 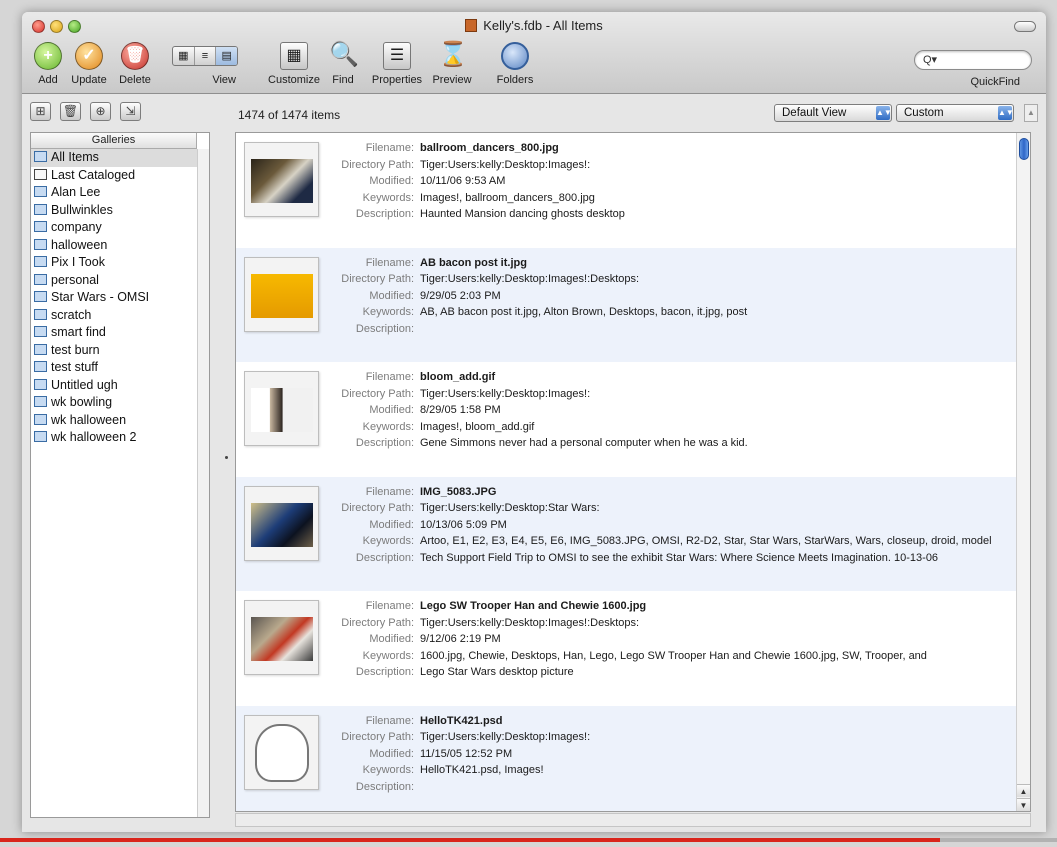 I want to click on field-value-directory: Tiger:Users:kelly:Desktop:Images!:, so click(x=505, y=164).